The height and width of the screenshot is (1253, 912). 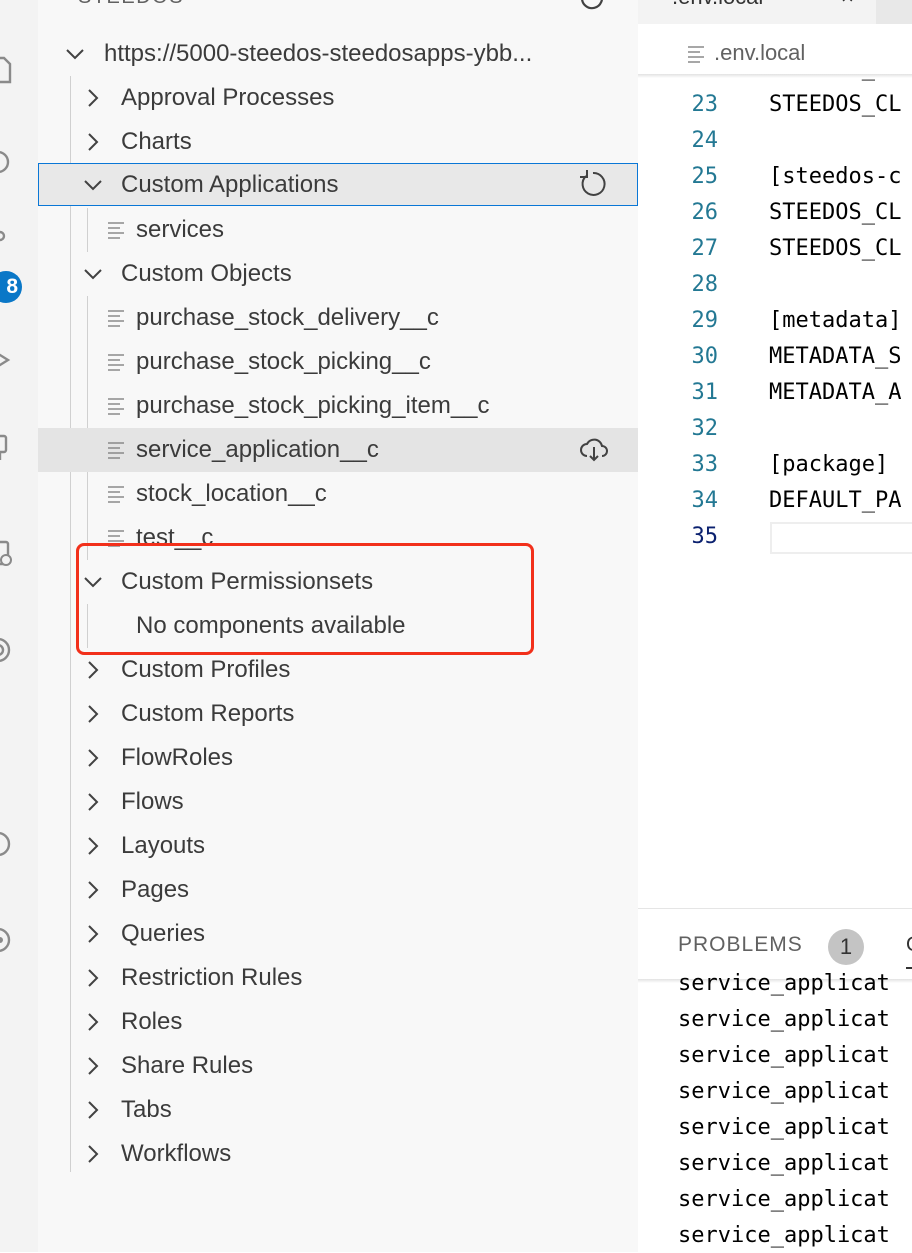 What do you see at coordinates (338, 450) in the screenshot?
I see `tree-item-service-application: service_application__c` at bounding box center [338, 450].